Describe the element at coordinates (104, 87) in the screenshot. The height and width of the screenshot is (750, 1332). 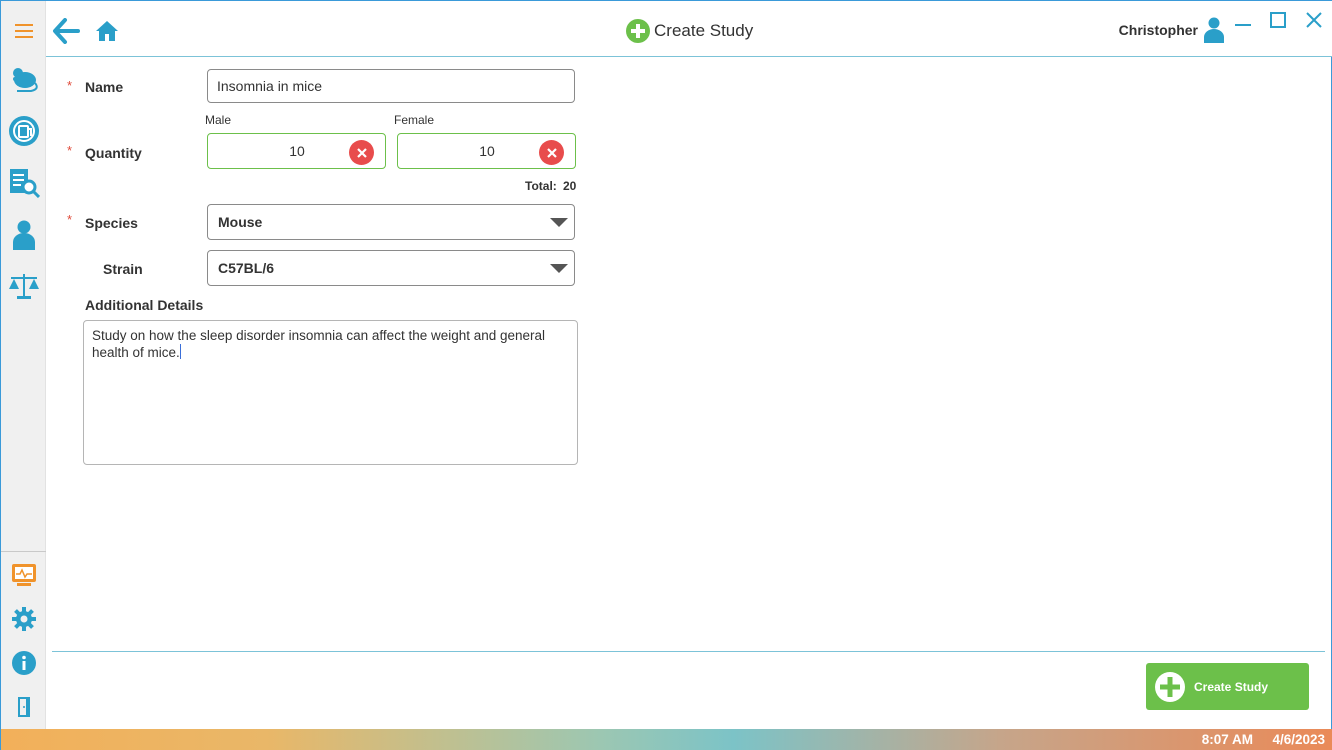
I see `name-label: Name` at that location.